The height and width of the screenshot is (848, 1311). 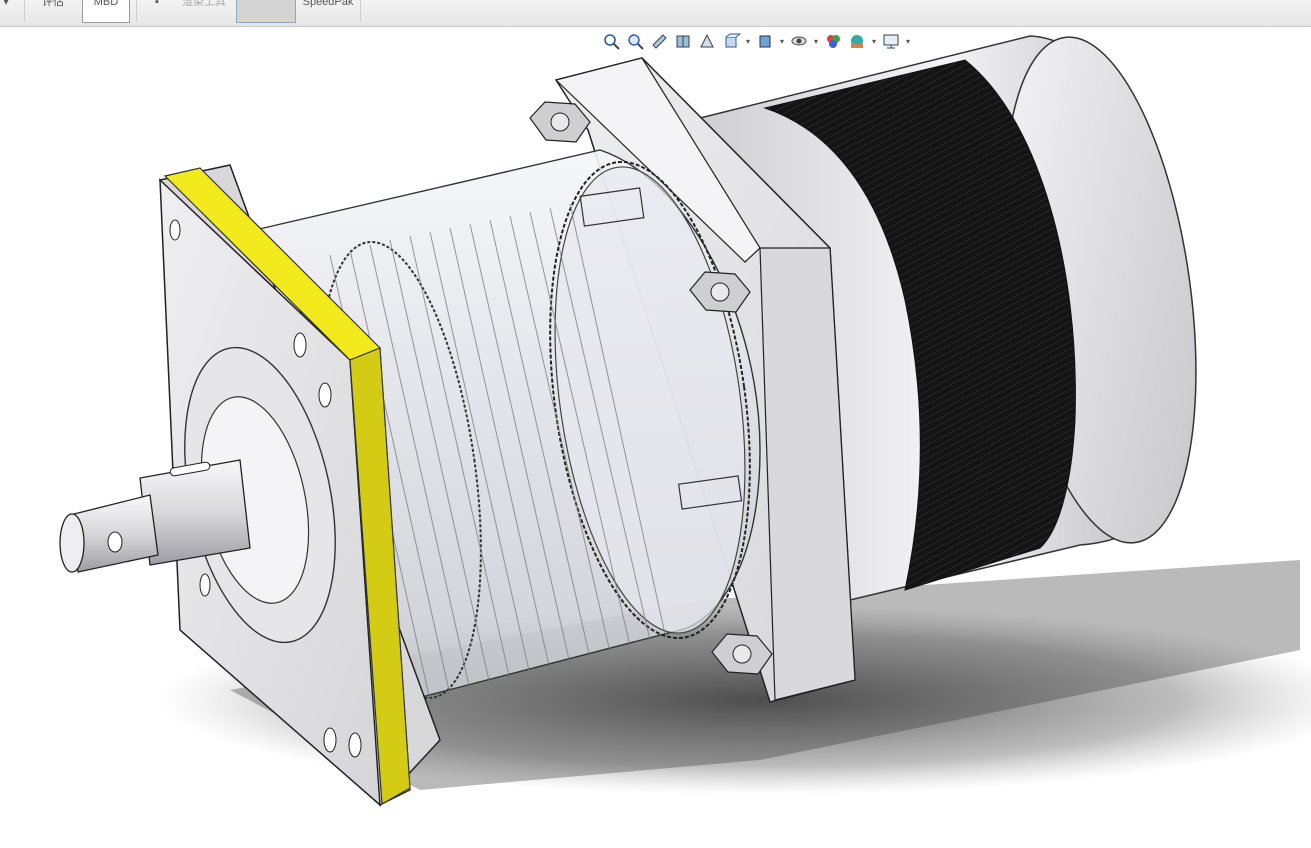 What do you see at coordinates (157, 11) in the screenshot?
I see `tab-icon: ▪` at bounding box center [157, 11].